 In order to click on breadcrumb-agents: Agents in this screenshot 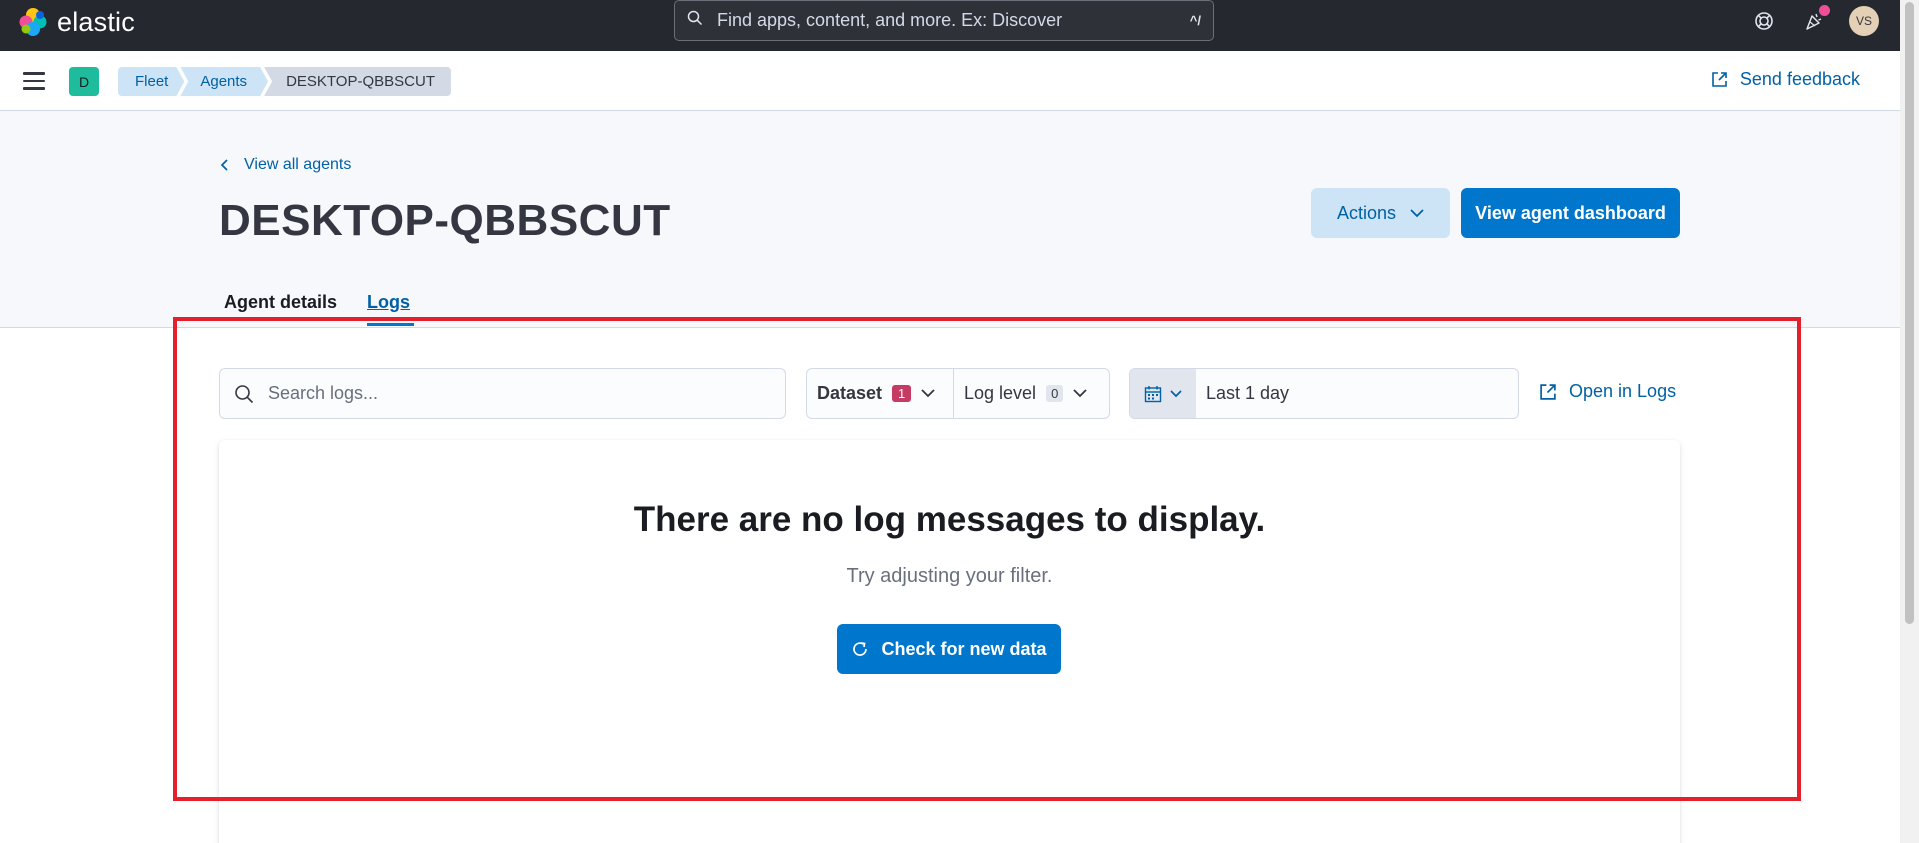, I will do `click(224, 81)`.